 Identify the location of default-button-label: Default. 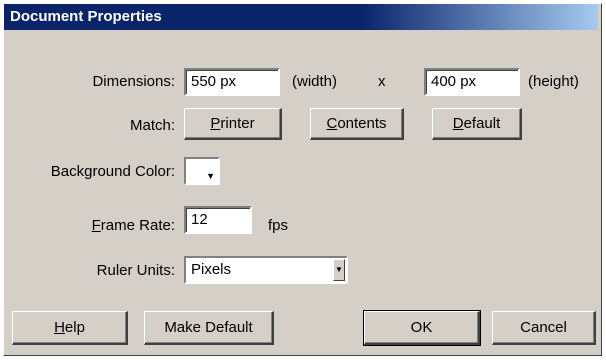
(476, 123).